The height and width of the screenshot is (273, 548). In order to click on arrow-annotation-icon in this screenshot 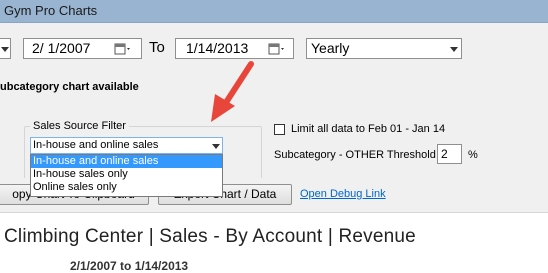, I will do `click(232, 91)`.